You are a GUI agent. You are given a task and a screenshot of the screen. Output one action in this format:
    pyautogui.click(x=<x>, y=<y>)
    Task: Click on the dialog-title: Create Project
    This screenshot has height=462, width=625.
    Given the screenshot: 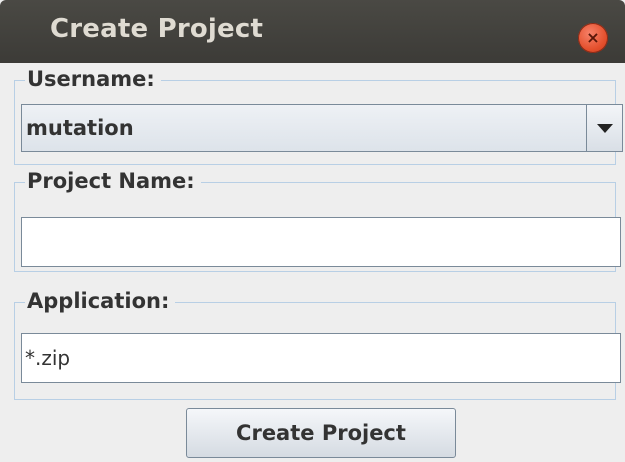 What is the action you would take?
    pyautogui.click(x=157, y=29)
    